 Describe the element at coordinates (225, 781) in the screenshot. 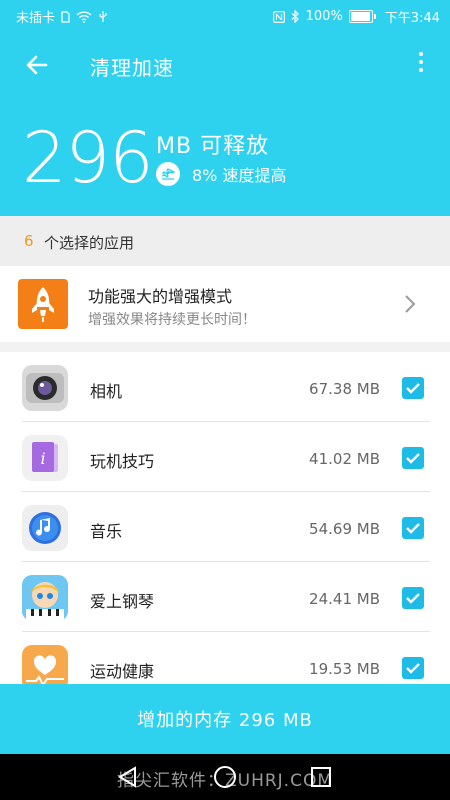

I see `watermark: 指尖汇软件：ZUHRJ.COM` at that location.